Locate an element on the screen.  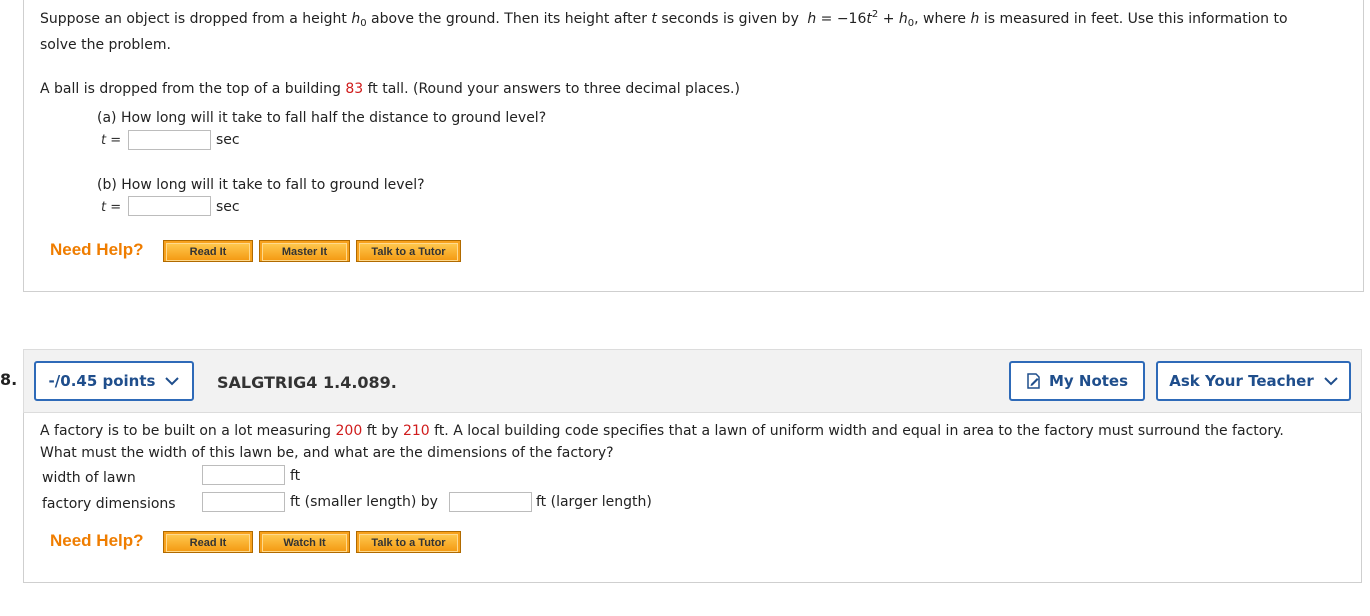
factory-larger-length-input is located at coordinates (490, 502).